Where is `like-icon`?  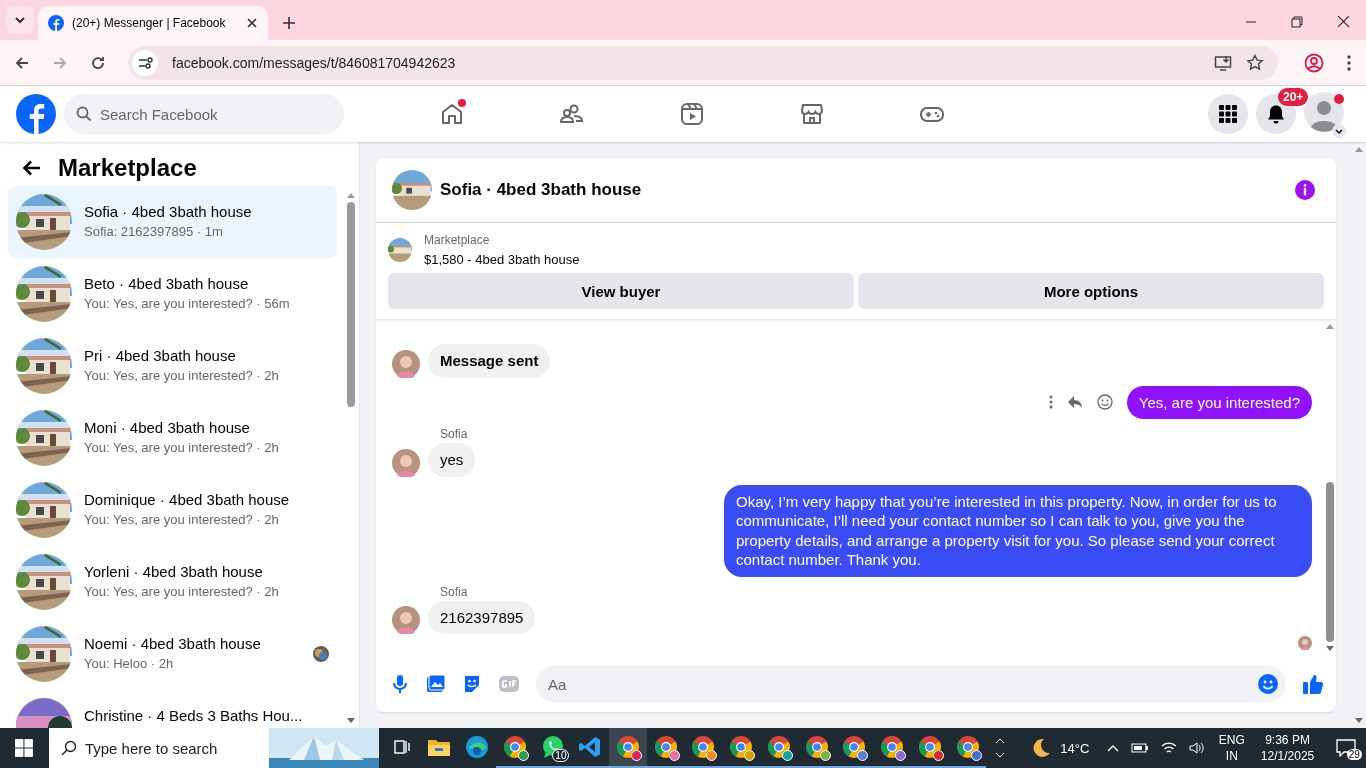 like-icon is located at coordinates (1313, 684).